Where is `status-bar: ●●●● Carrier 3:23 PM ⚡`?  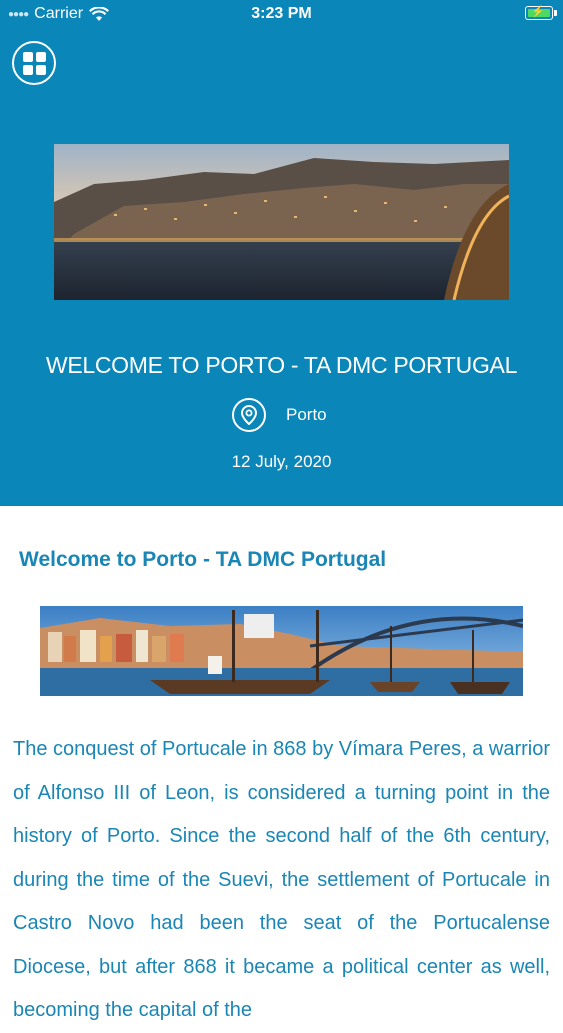
status-bar: ●●●● Carrier 3:23 PM ⚡ is located at coordinates (281, 14).